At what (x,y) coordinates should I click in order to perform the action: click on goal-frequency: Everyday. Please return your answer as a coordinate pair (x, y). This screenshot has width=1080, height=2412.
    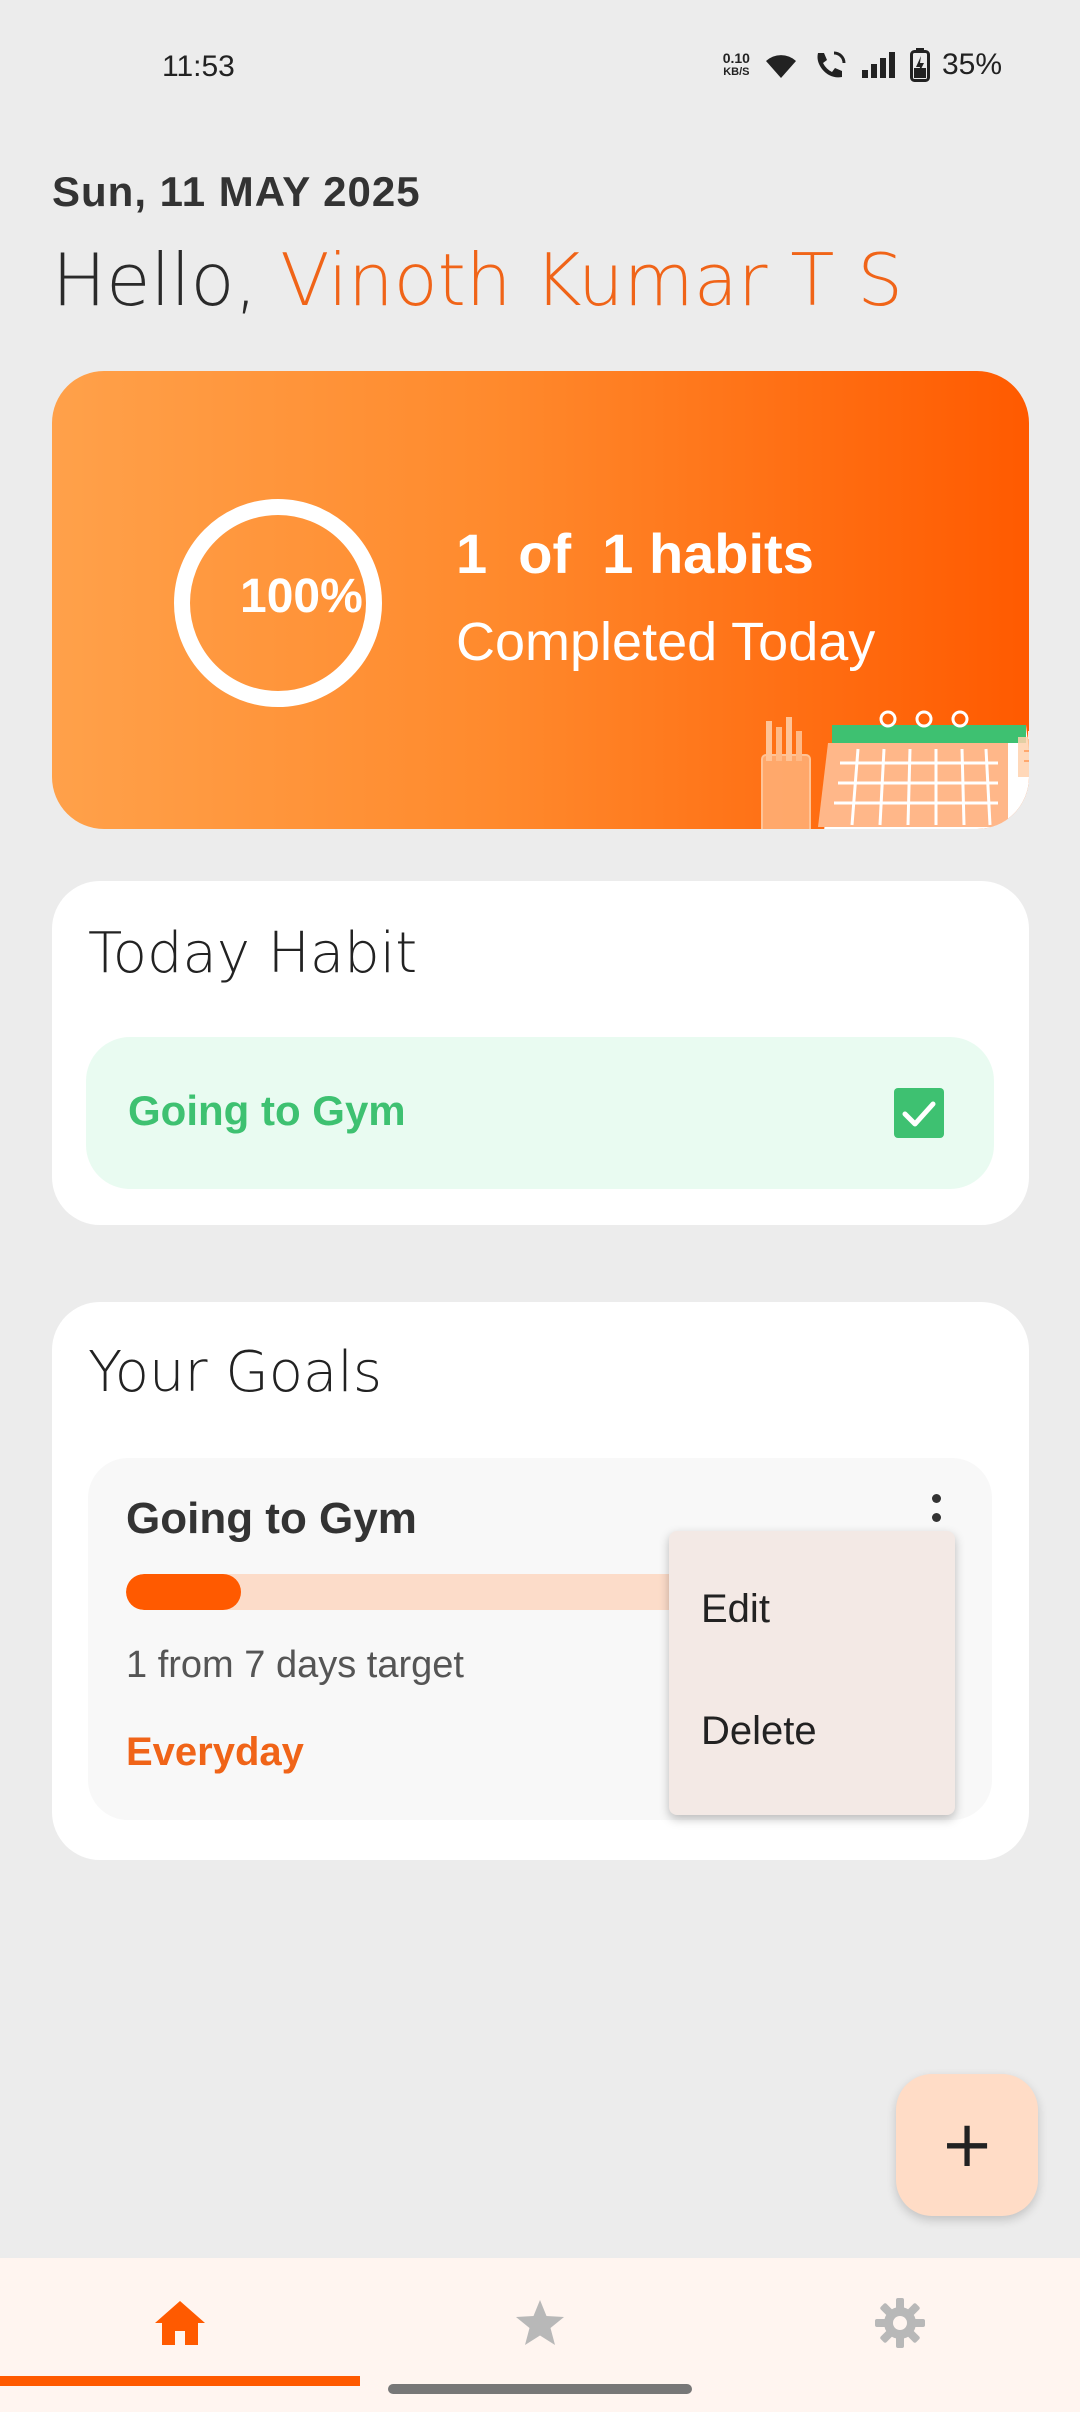
    Looking at the image, I should click on (215, 1752).